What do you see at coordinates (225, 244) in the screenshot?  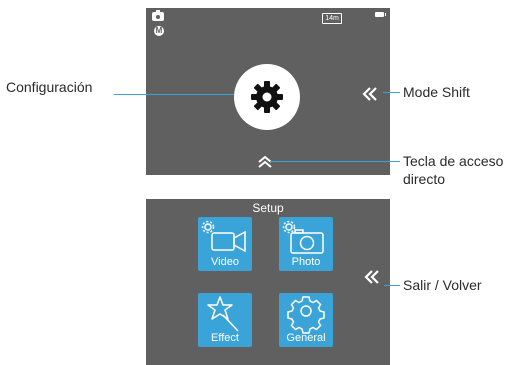 I see `video-tile: Video` at bounding box center [225, 244].